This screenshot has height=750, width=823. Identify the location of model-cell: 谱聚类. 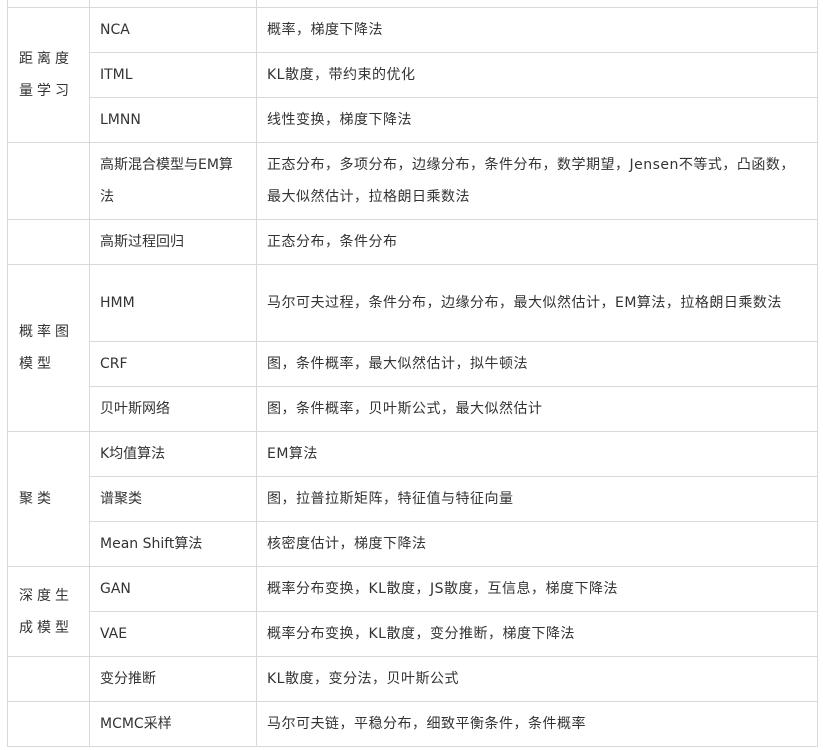
(173, 499).